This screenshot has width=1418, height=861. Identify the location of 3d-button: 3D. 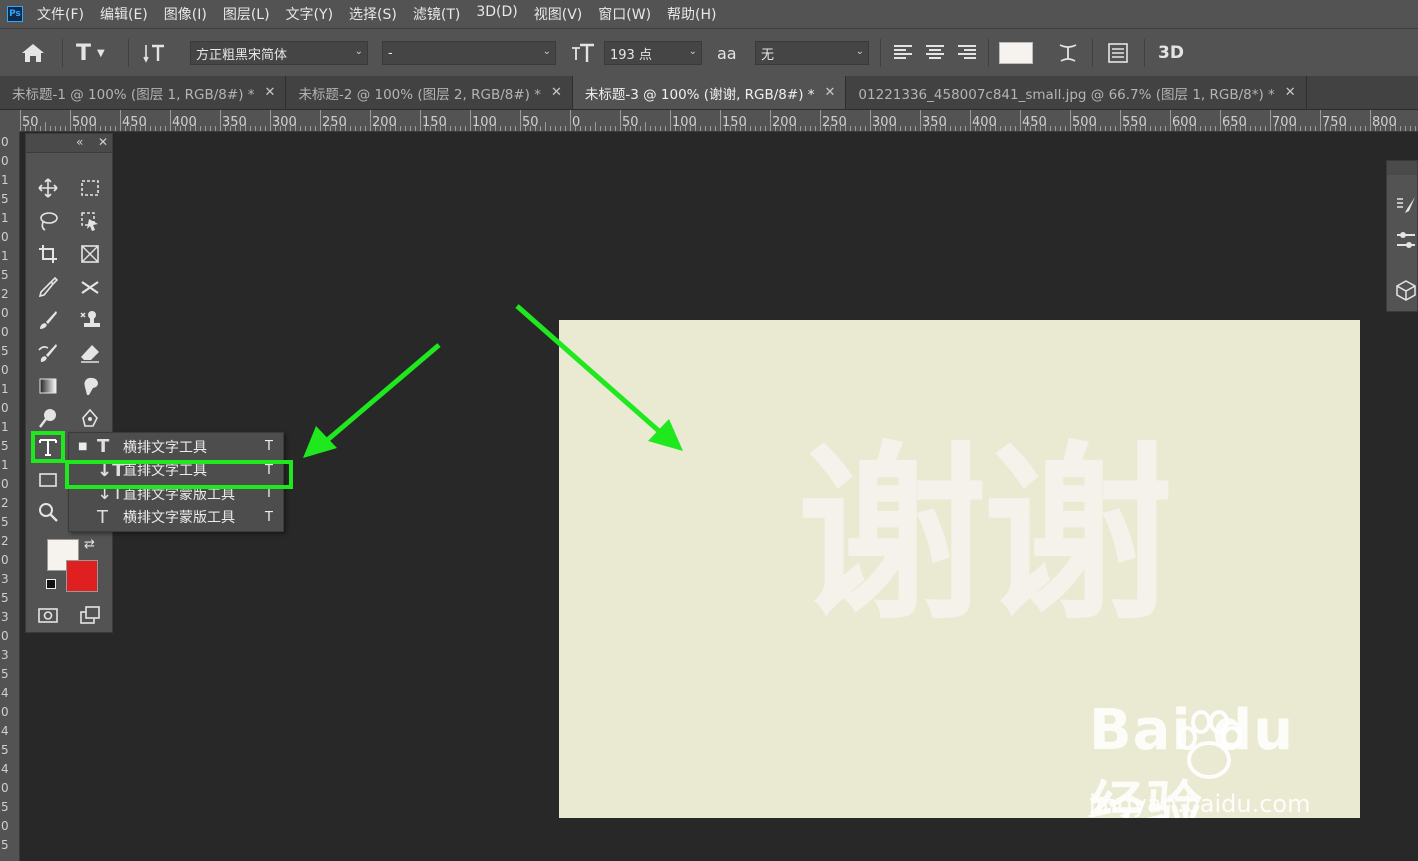
(1171, 53).